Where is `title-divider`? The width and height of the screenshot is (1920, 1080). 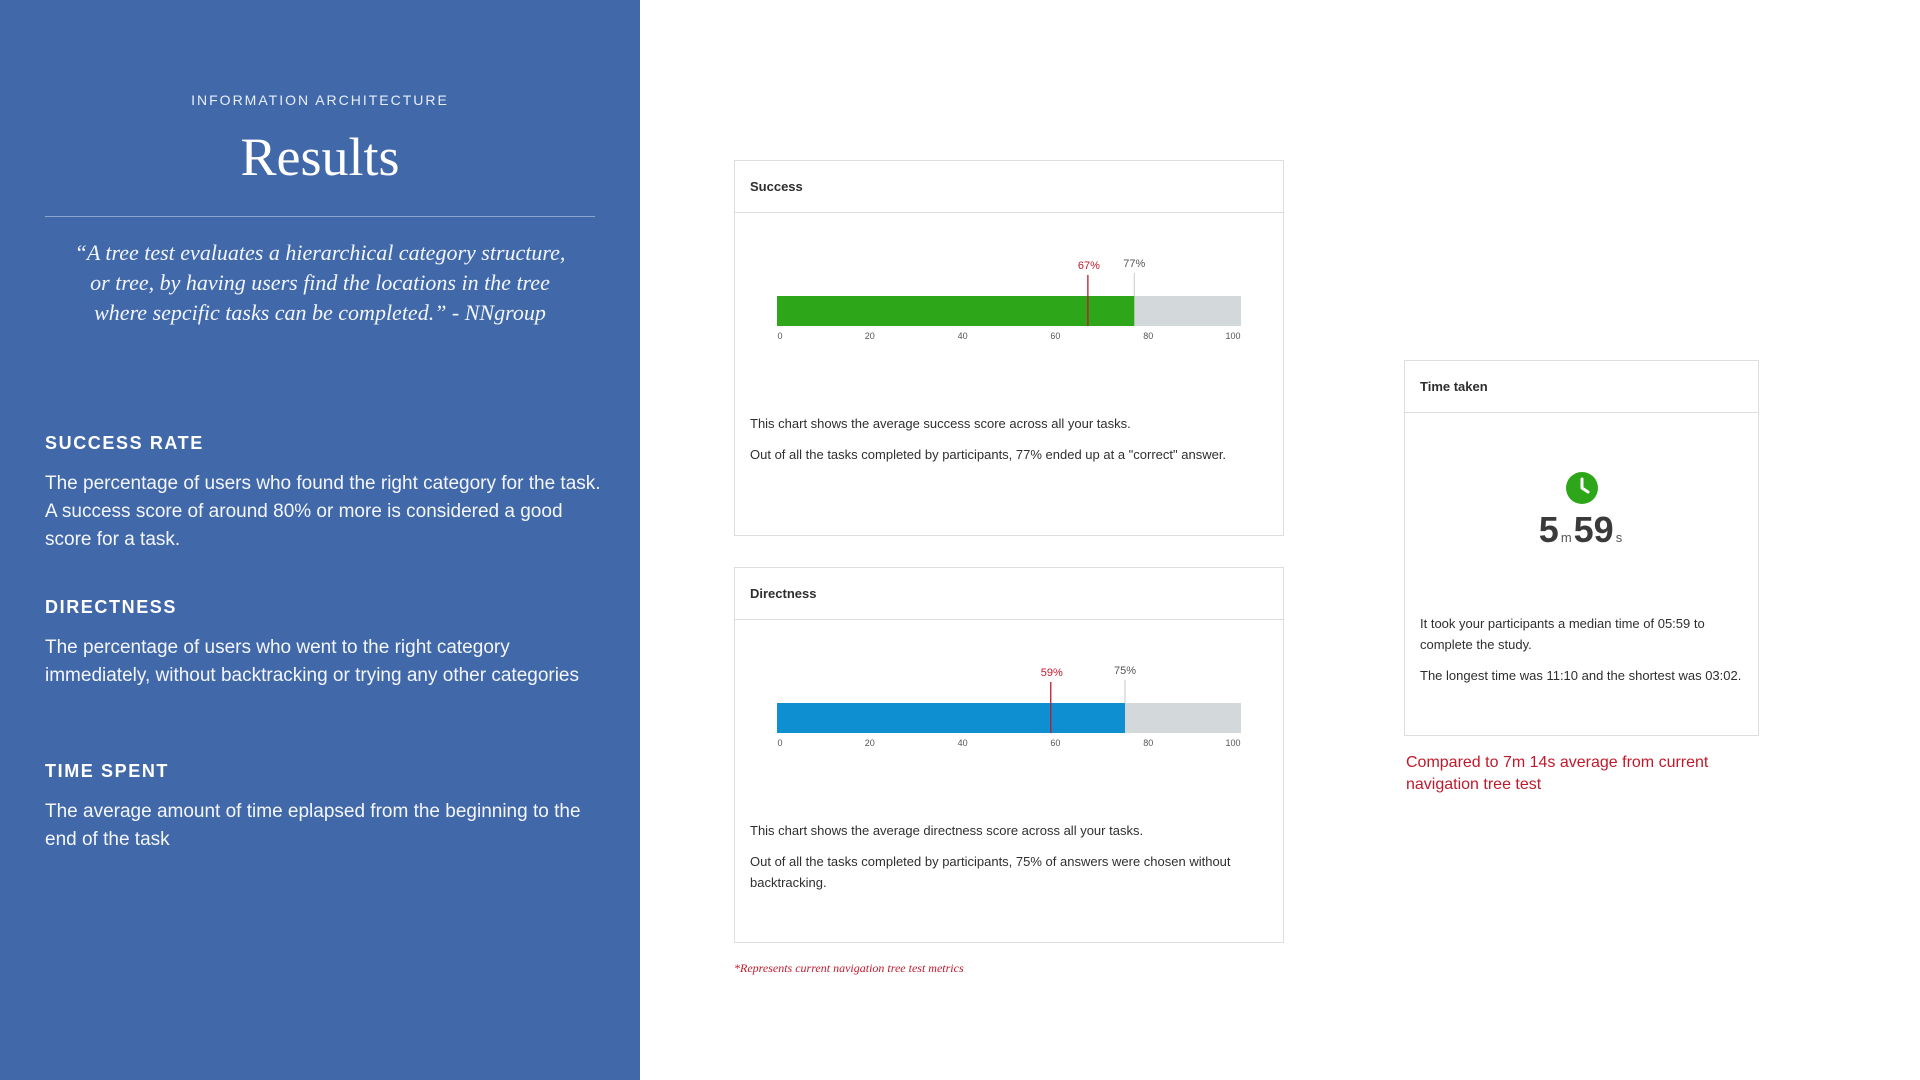
title-divider is located at coordinates (320, 216).